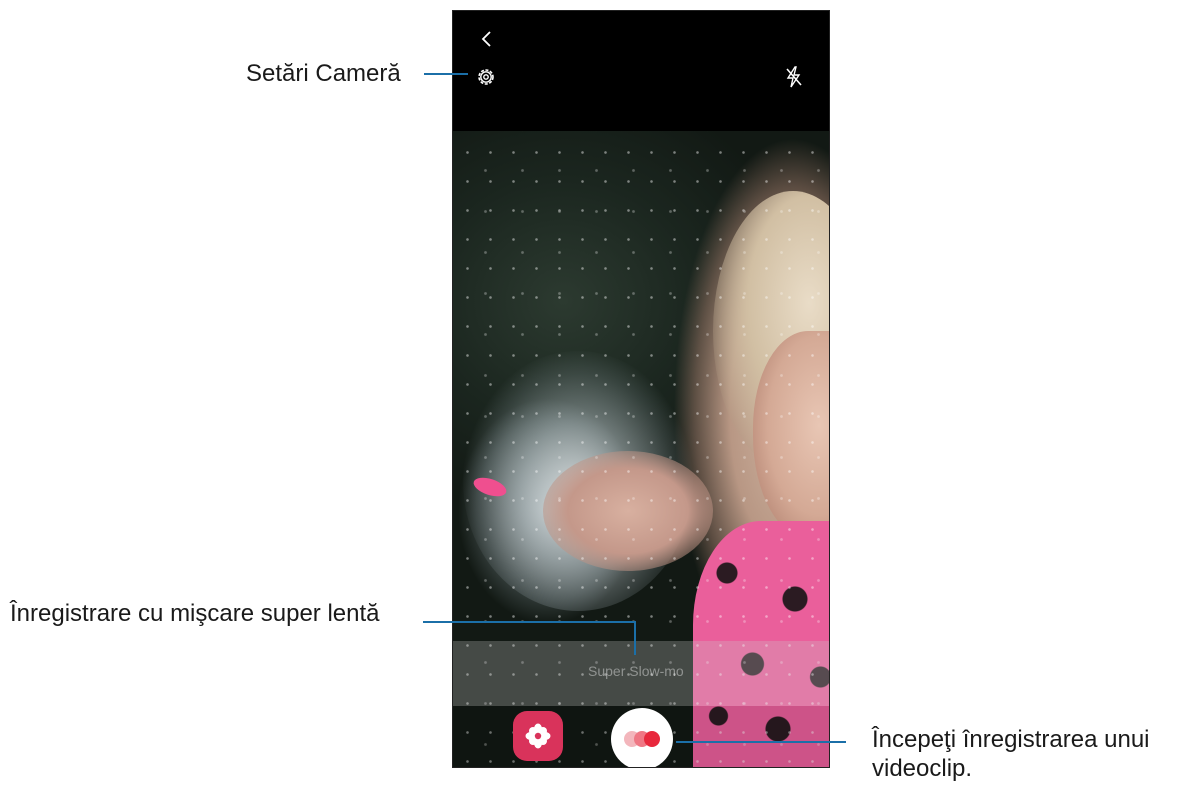 Image resolution: width=1181 pixels, height=786 pixels. I want to click on back-chevron-icon, so click(487, 39).